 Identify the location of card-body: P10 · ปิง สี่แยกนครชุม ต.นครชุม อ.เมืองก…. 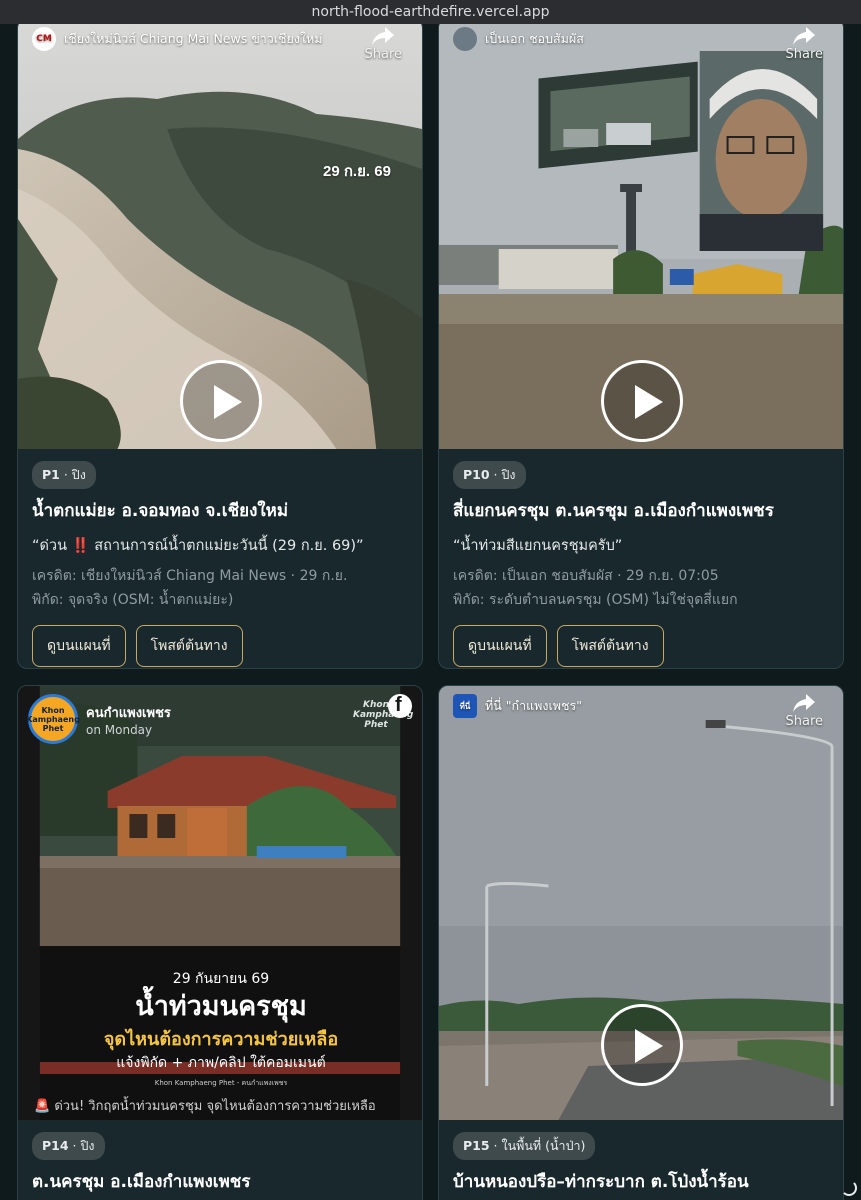
(641, 558).